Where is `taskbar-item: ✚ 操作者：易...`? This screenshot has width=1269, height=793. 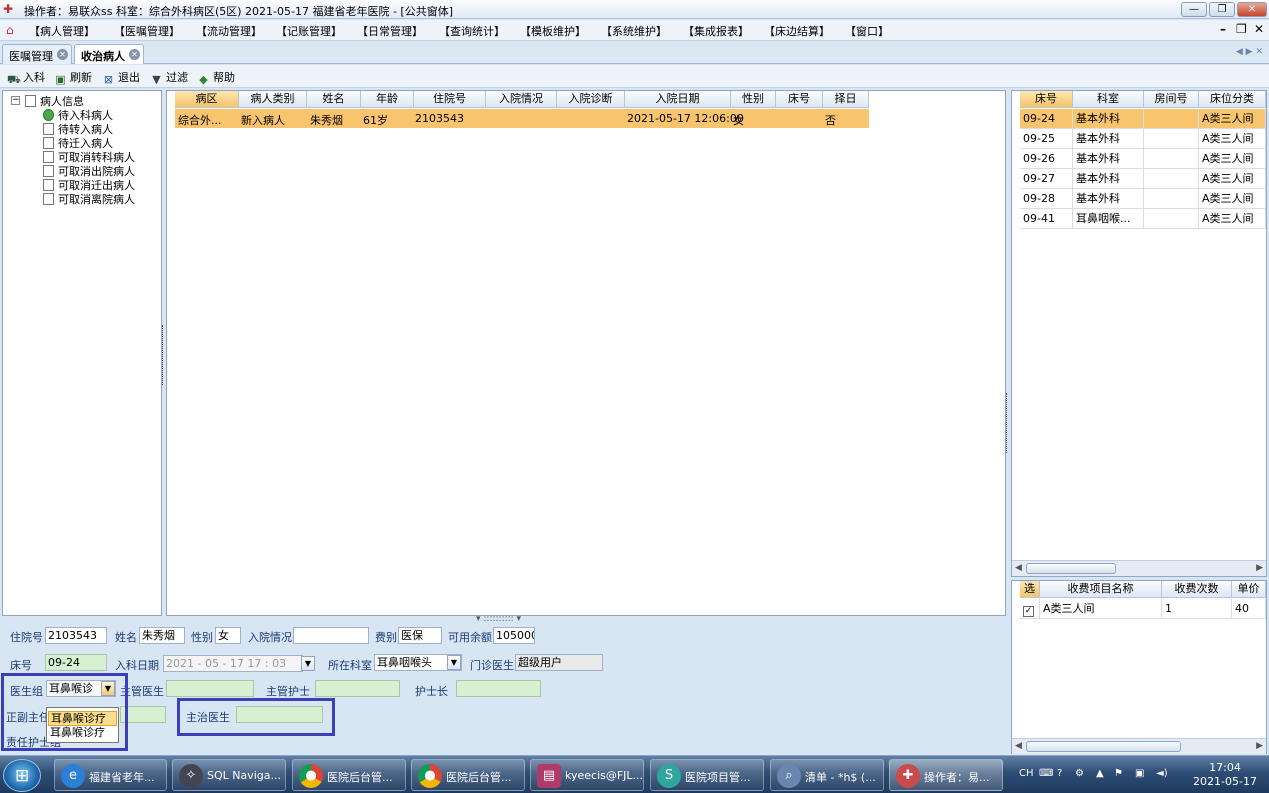
taskbar-item: ✚ 操作者：易... is located at coordinates (946, 775).